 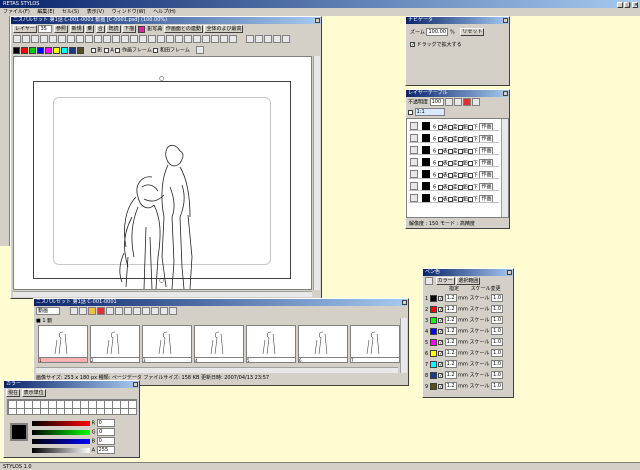 I want to click on wada-frame-checkbox, so click(x=156, y=50).